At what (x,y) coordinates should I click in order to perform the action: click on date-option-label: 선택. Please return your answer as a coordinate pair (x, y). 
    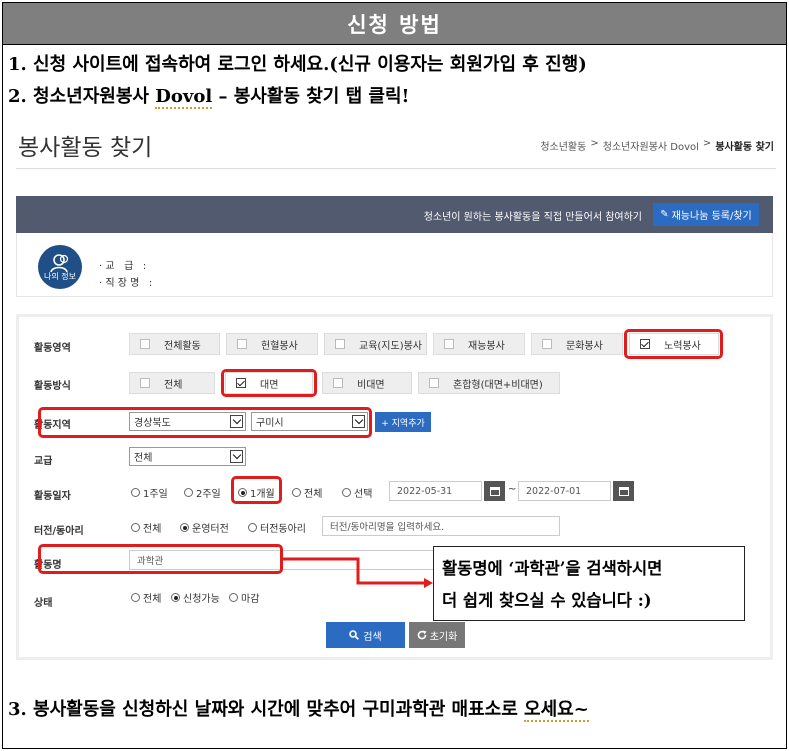
    Looking at the image, I should click on (363, 494).